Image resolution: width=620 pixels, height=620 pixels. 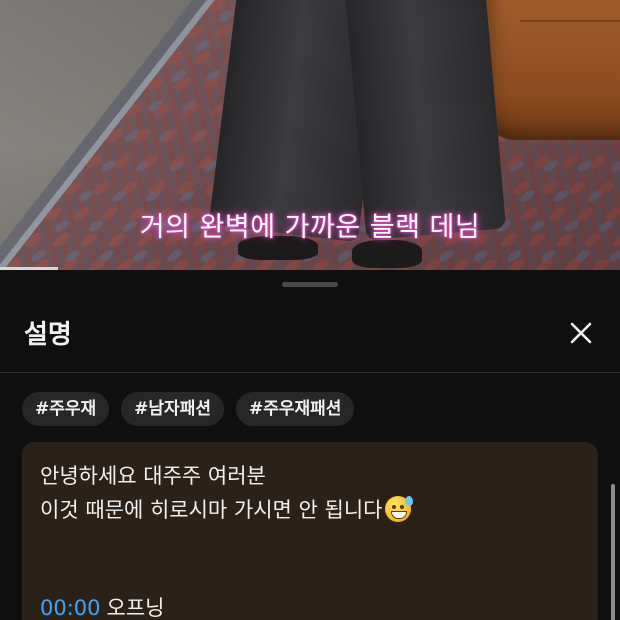 I want to click on hashtag-chip: #주우재패션, so click(x=295, y=409).